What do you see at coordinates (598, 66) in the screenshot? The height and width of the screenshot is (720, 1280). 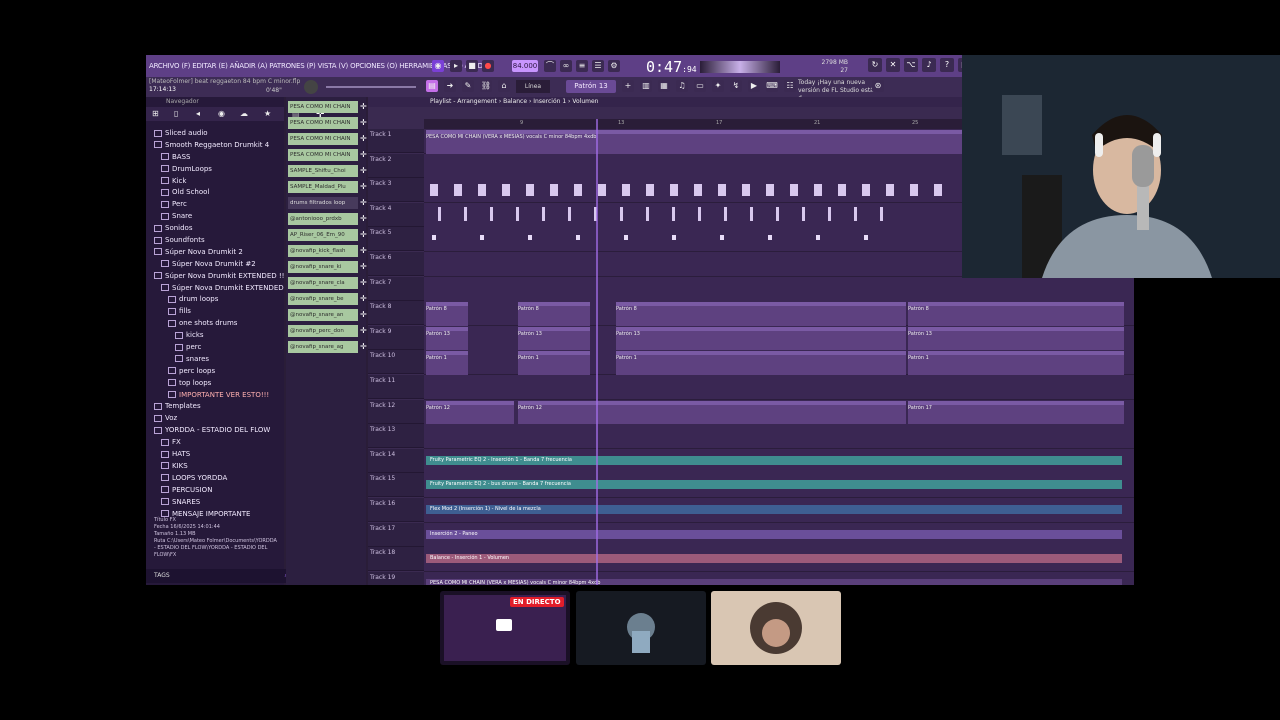 I see `countdown-icon: ☰` at bounding box center [598, 66].